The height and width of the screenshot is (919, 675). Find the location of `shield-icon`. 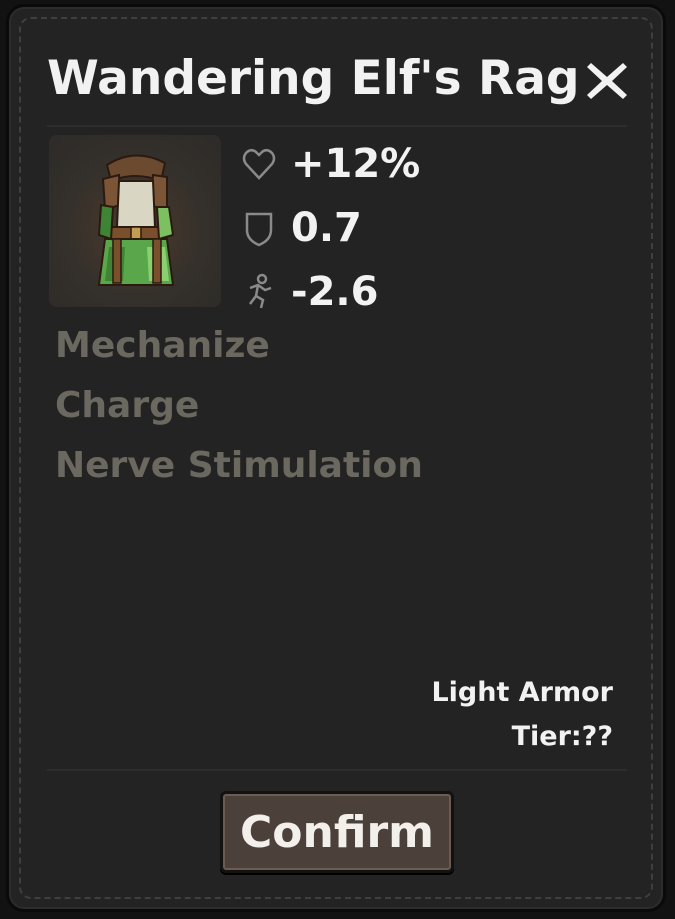

shield-icon is located at coordinates (259, 229).